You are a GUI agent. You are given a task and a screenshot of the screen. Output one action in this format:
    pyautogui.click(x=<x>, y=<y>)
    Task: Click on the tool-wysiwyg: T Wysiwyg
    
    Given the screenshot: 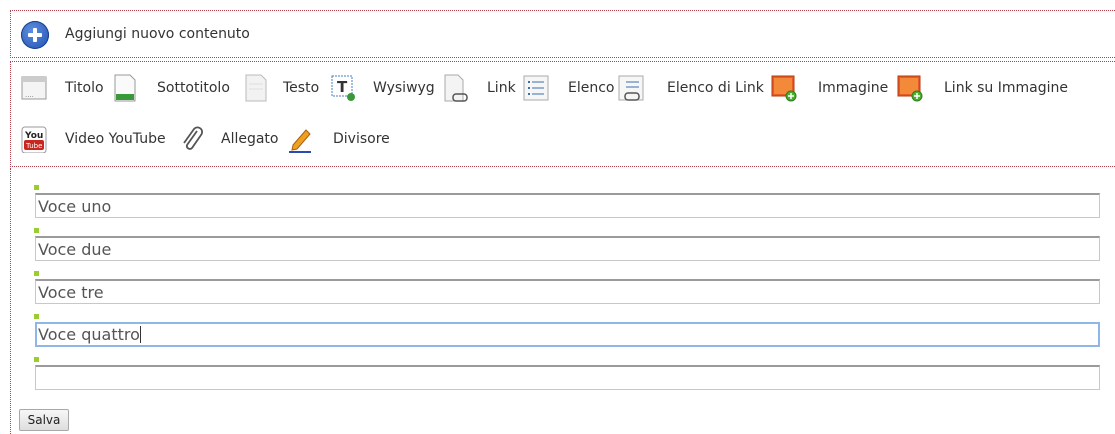 What is the action you would take?
    pyautogui.click(x=384, y=89)
    